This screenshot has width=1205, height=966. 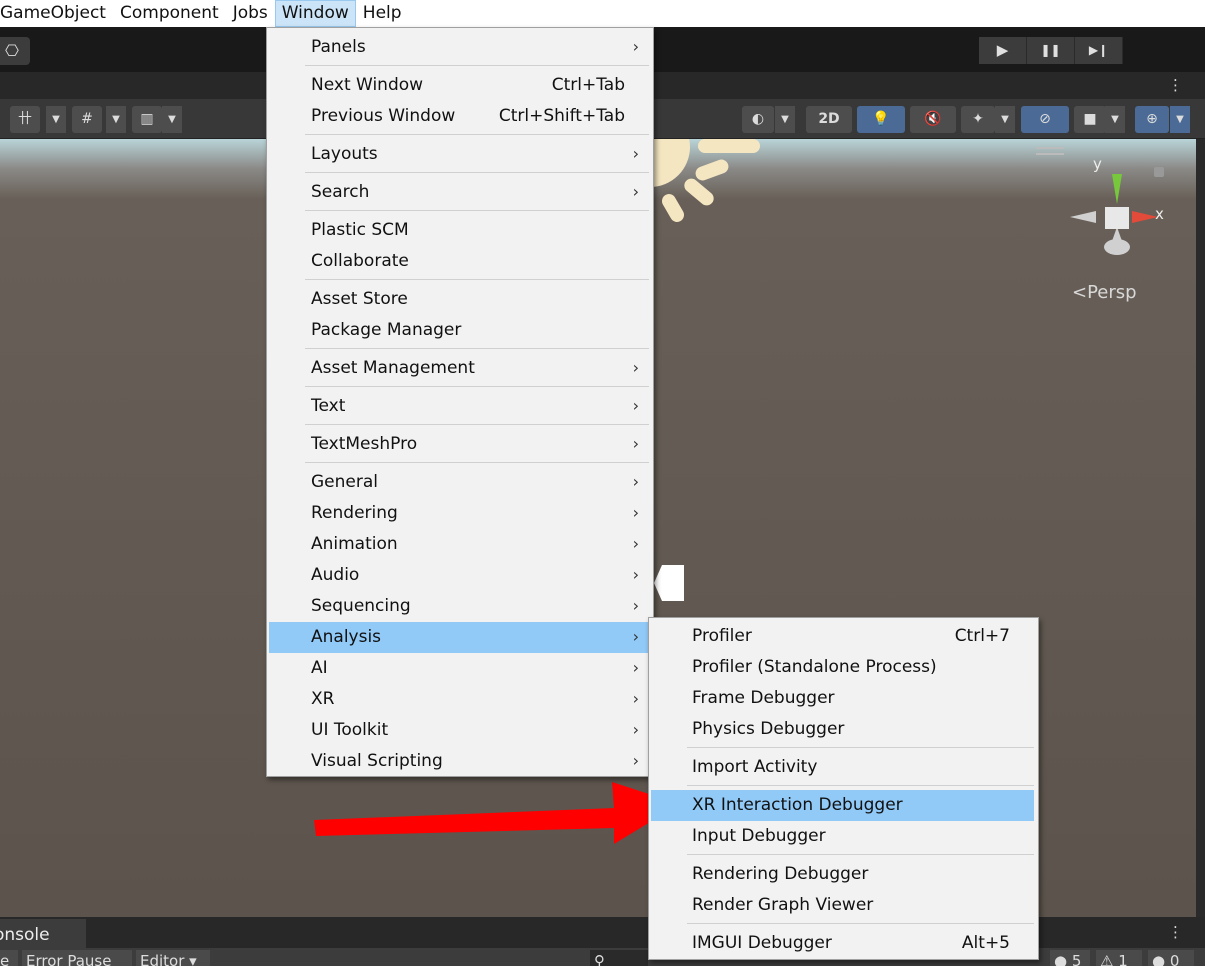 I want to click on grid-snap-icon: 卄, so click(x=25, y=119).